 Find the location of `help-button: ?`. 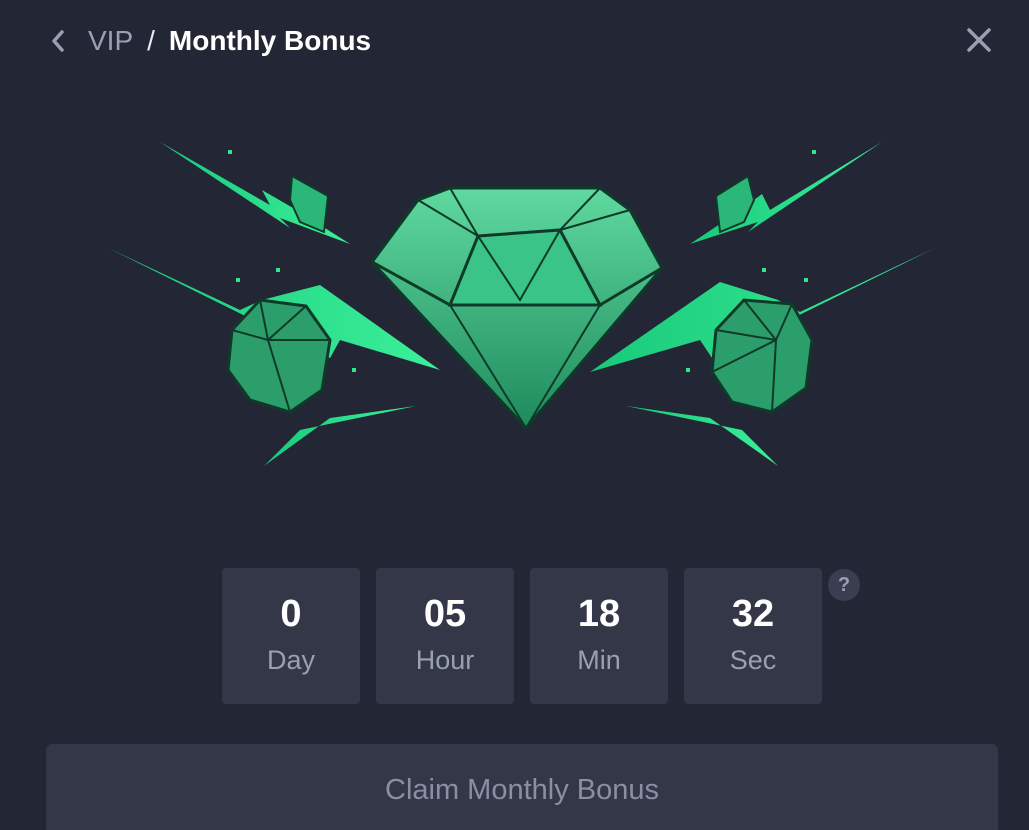

help-button: ? is located at coordinates (844, 585).